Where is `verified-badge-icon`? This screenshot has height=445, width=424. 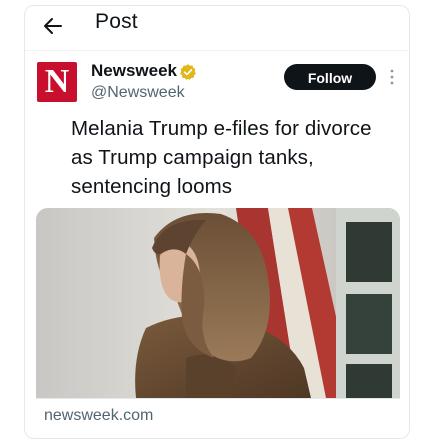
verified-badge-icon is located at coordinates (188, 72).